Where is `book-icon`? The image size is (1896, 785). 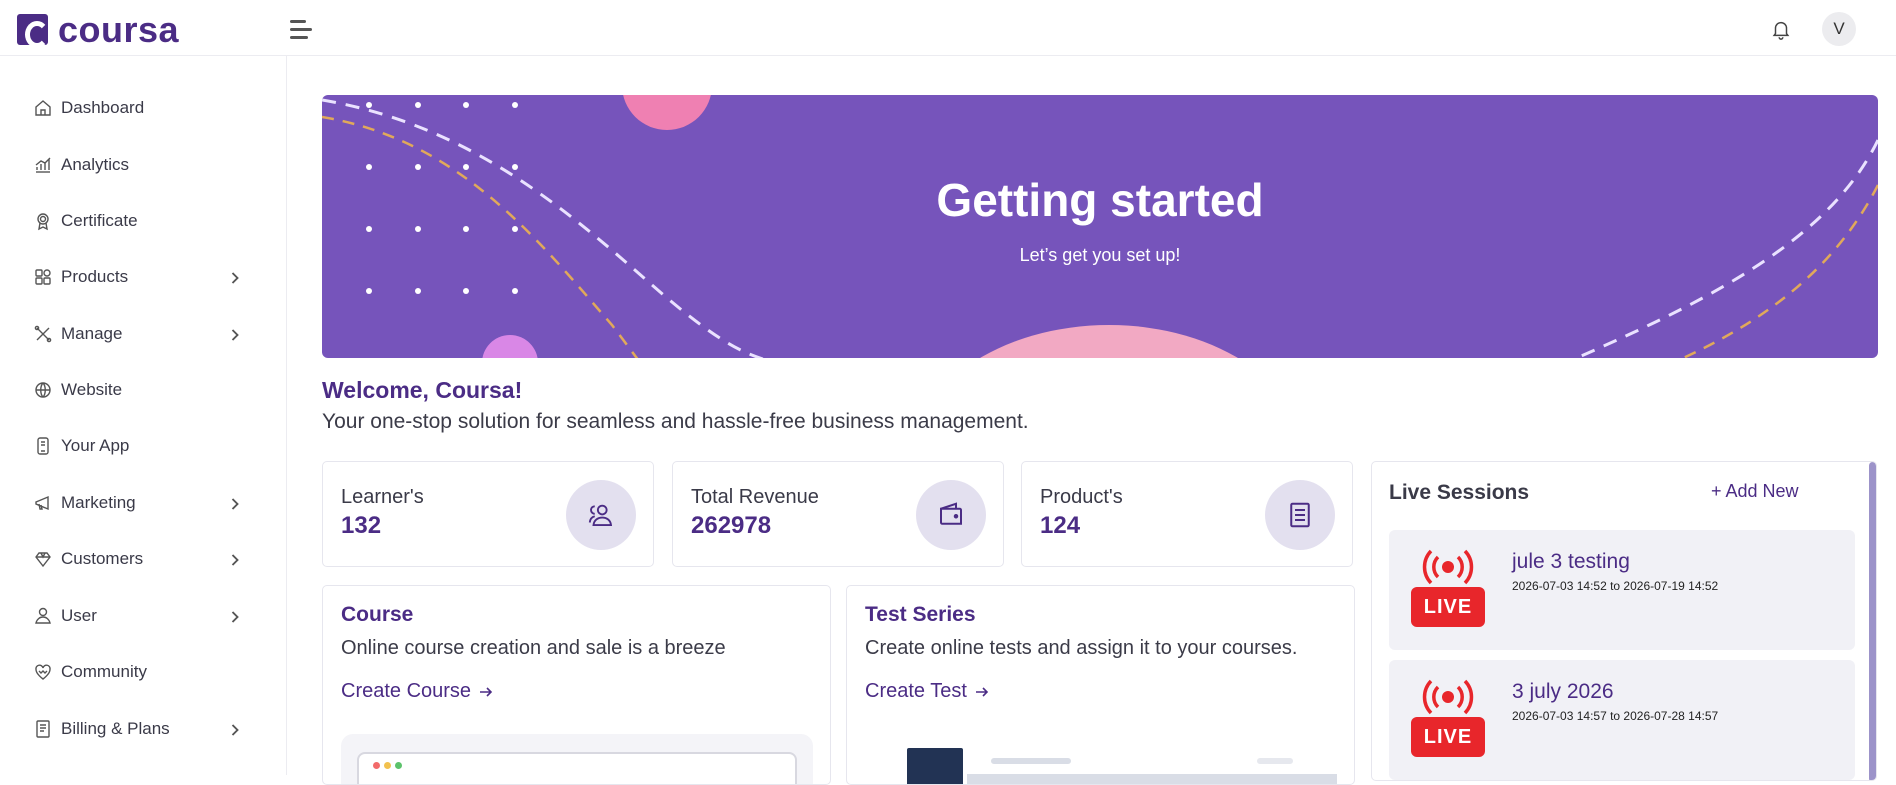
book-icon is located at coordinates (1300, 515).